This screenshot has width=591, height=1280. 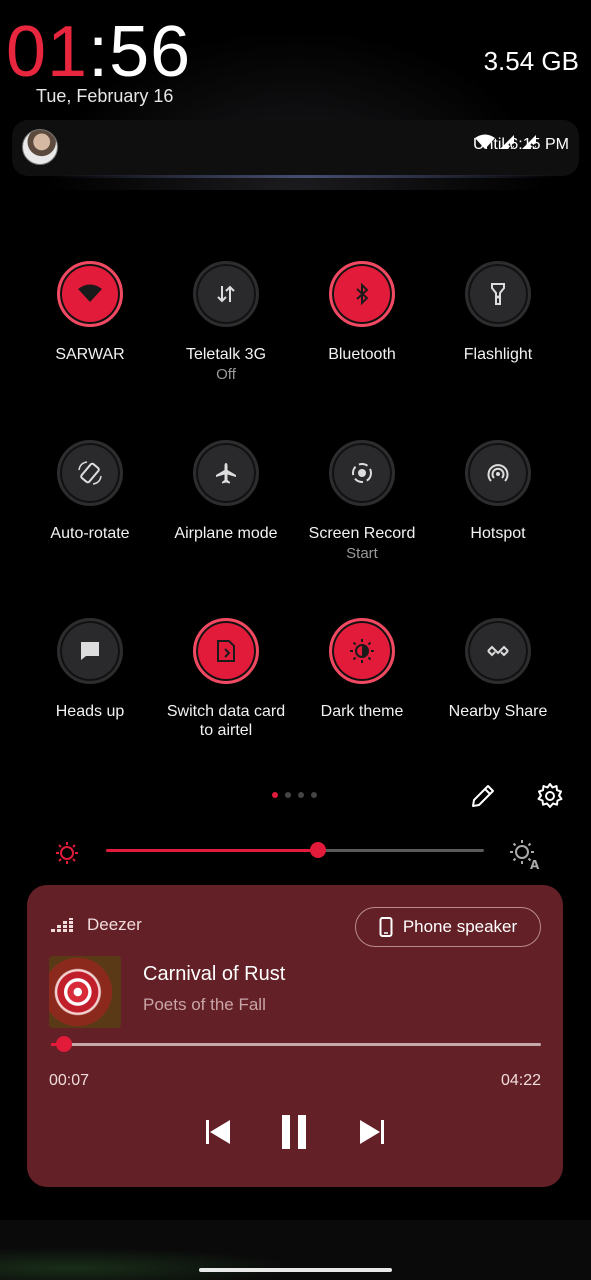 I want to click on tile-label-line1: Switch data card, so click(x=226, y=711).